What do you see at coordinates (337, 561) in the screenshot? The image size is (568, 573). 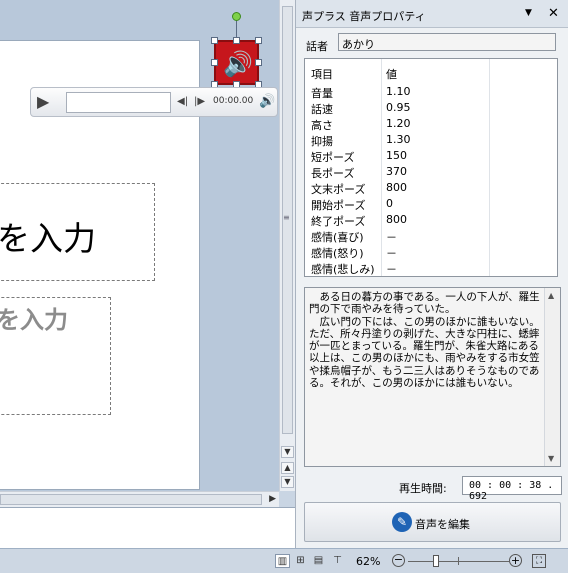 I see `slideshow-icon: ⊤` at bounding box center [337, 561].